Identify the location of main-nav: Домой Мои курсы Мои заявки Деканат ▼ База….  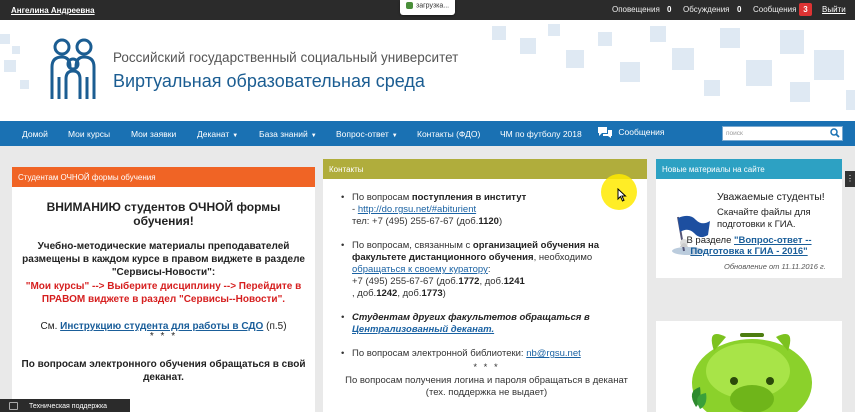
(427, 133).